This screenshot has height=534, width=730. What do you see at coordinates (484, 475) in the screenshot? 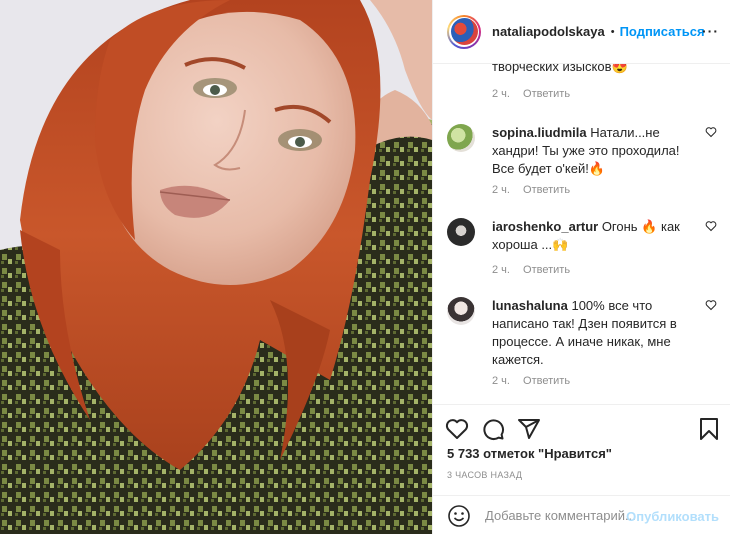
I see `post-time: 3 ЧАСОВ НАЗАД` at bounding box center [484, 475].